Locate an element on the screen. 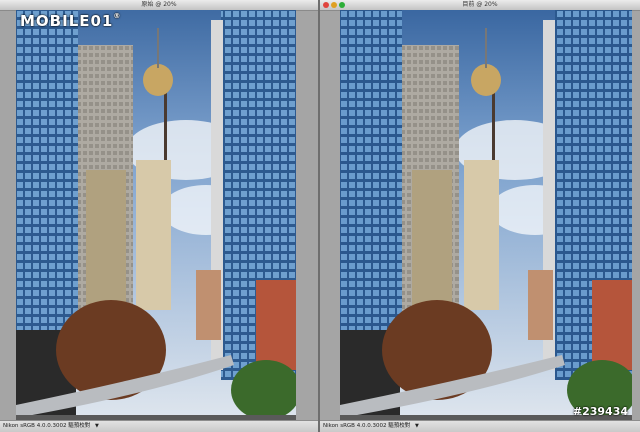 The width and height of the screenshot is (640, 432). window-controls is located at coordinates (334, 5).